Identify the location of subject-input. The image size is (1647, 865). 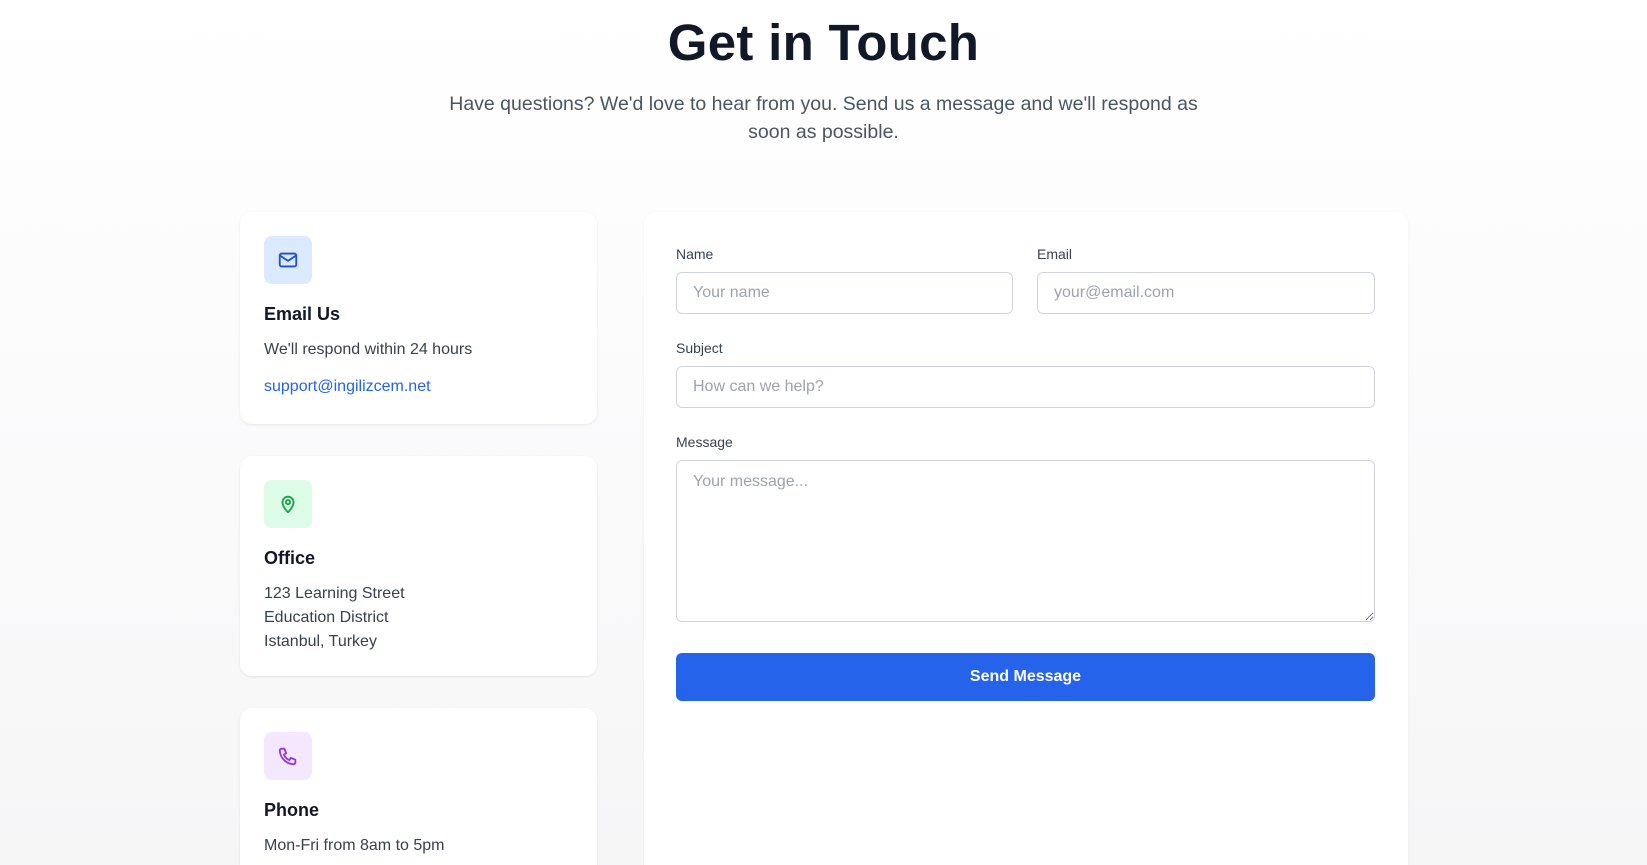
(1025, 387).